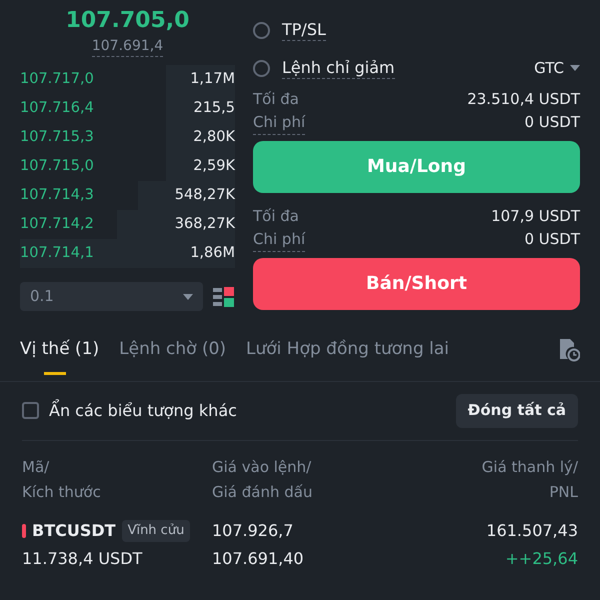 The width and height of the screenshot is (600, 600). I want to click on contract-tag: Vĩnh cửu, so click(156, 531).